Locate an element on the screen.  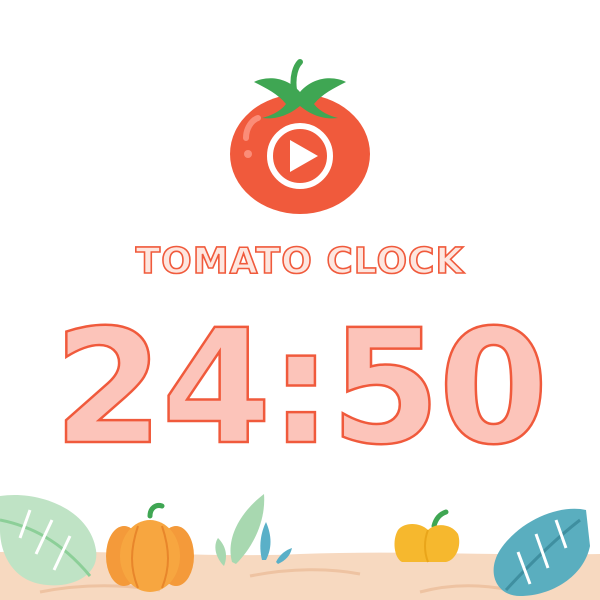
tomato-icon is located at coordinates (300, 136).